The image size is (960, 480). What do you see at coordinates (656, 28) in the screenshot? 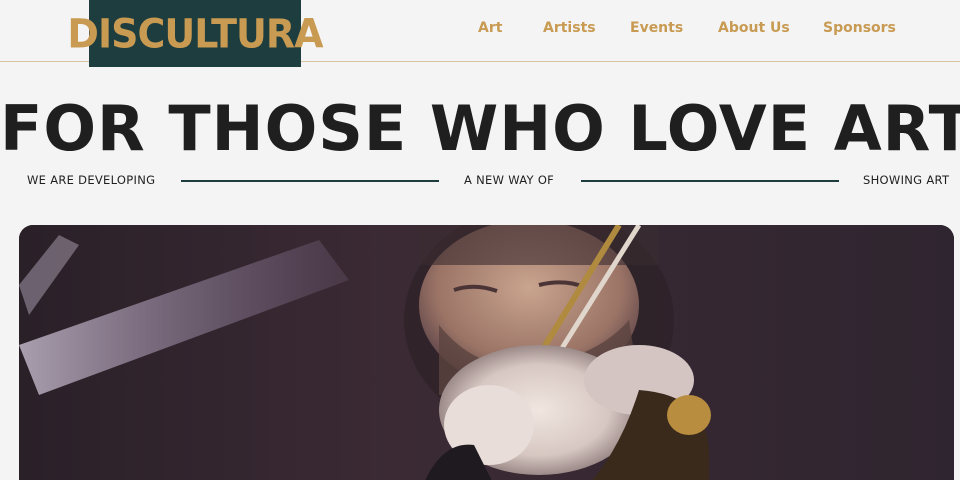
I see `nav-link-events: Events` at bounding box center [656, 28].